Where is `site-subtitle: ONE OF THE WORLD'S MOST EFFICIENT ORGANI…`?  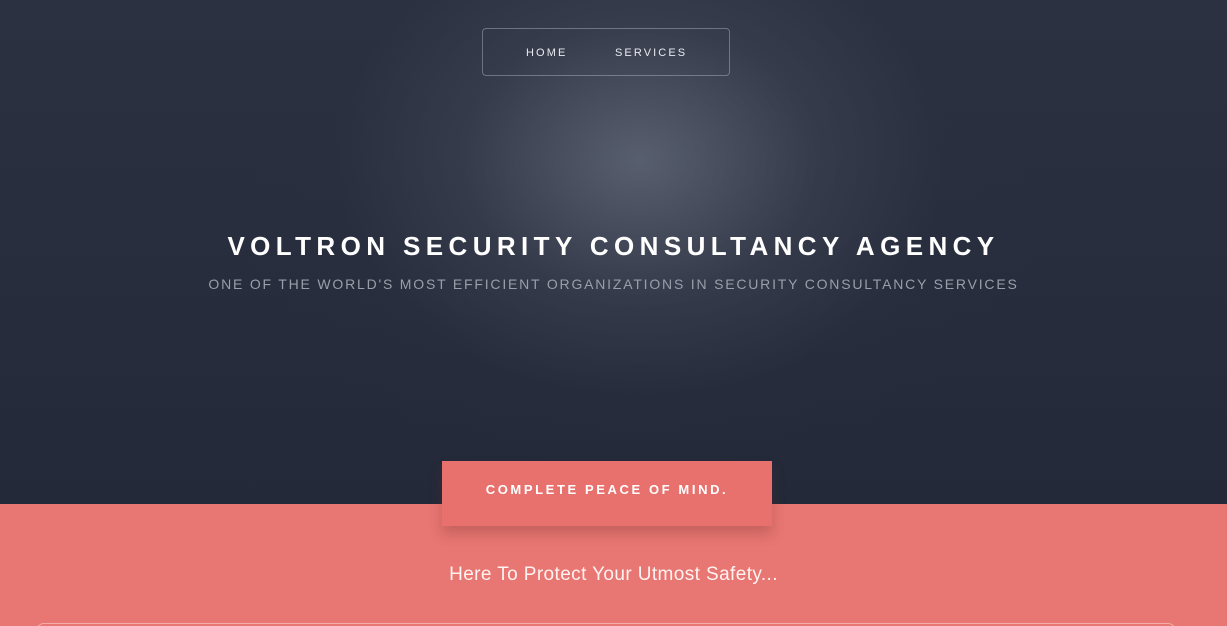 site-subtitle: ONE OF THE WORLD'S MOST EFFICIENT ORGANI… is located at coordinates (613, 284).